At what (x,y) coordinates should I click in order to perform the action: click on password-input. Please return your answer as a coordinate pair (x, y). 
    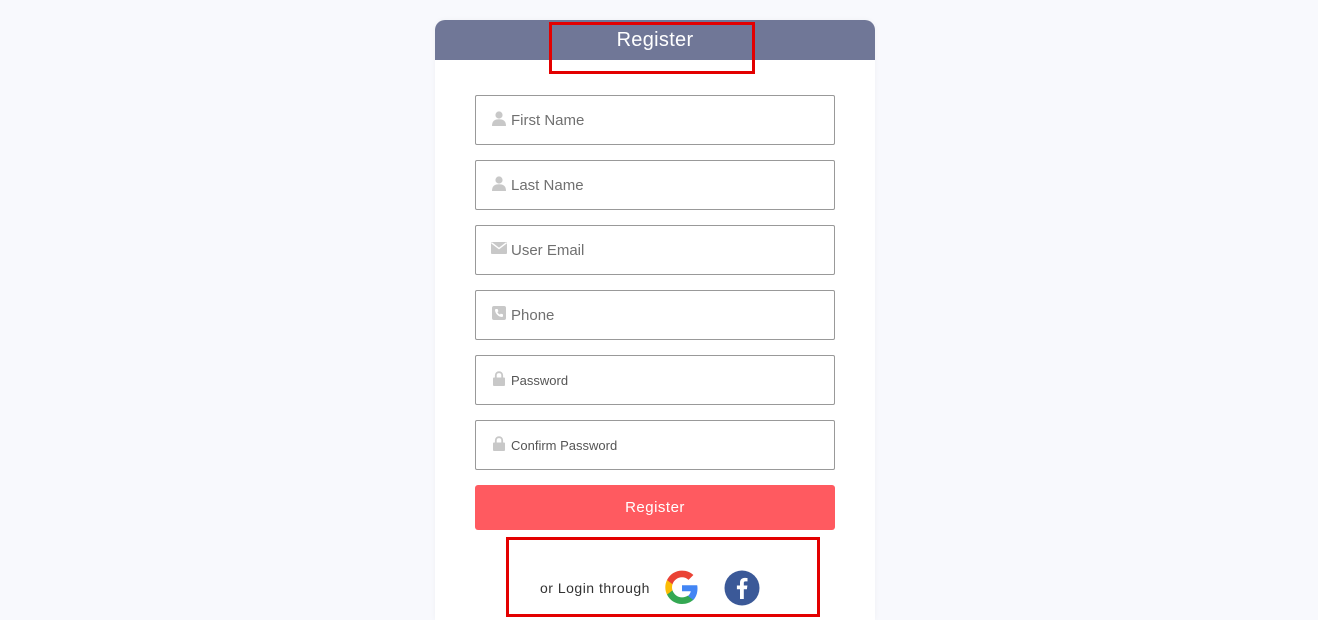
    Looking at the image, I should click on (661, 380).